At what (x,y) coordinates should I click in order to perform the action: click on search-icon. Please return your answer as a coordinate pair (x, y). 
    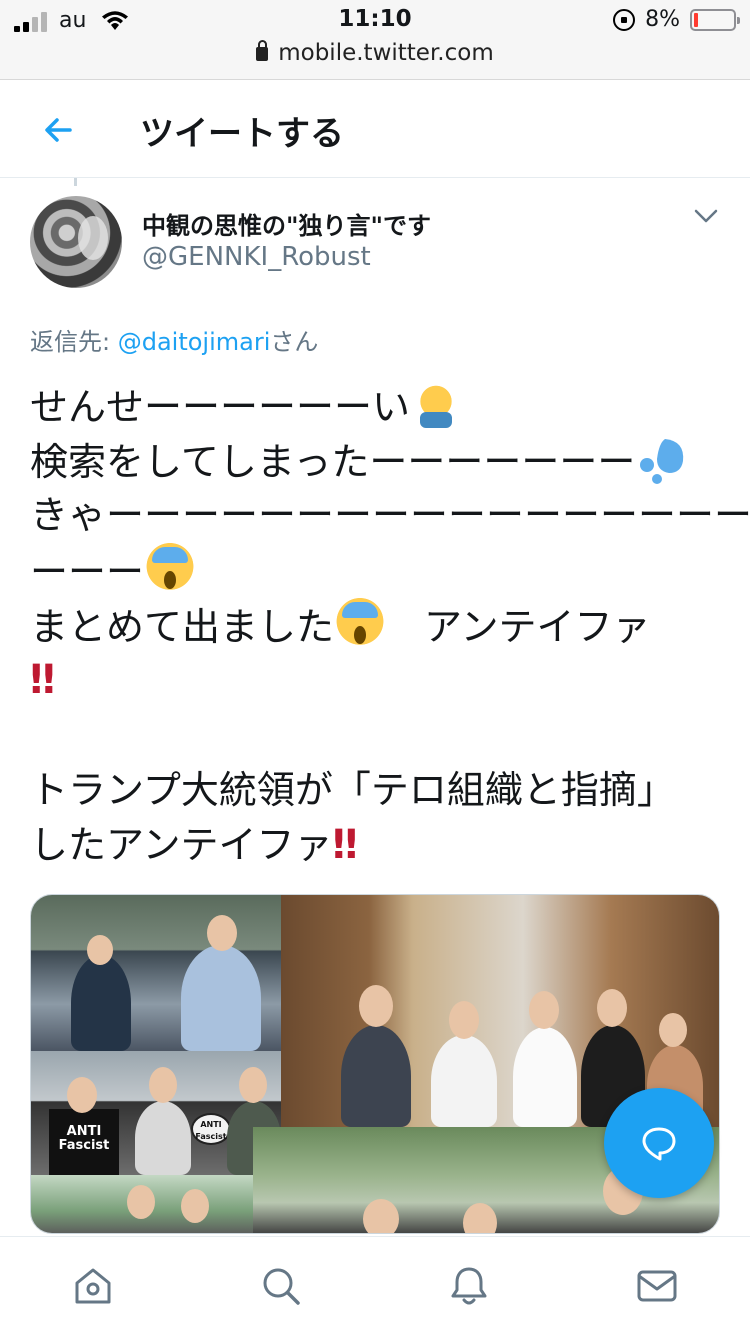
    Looking at the image, I should click on (281, 1286).